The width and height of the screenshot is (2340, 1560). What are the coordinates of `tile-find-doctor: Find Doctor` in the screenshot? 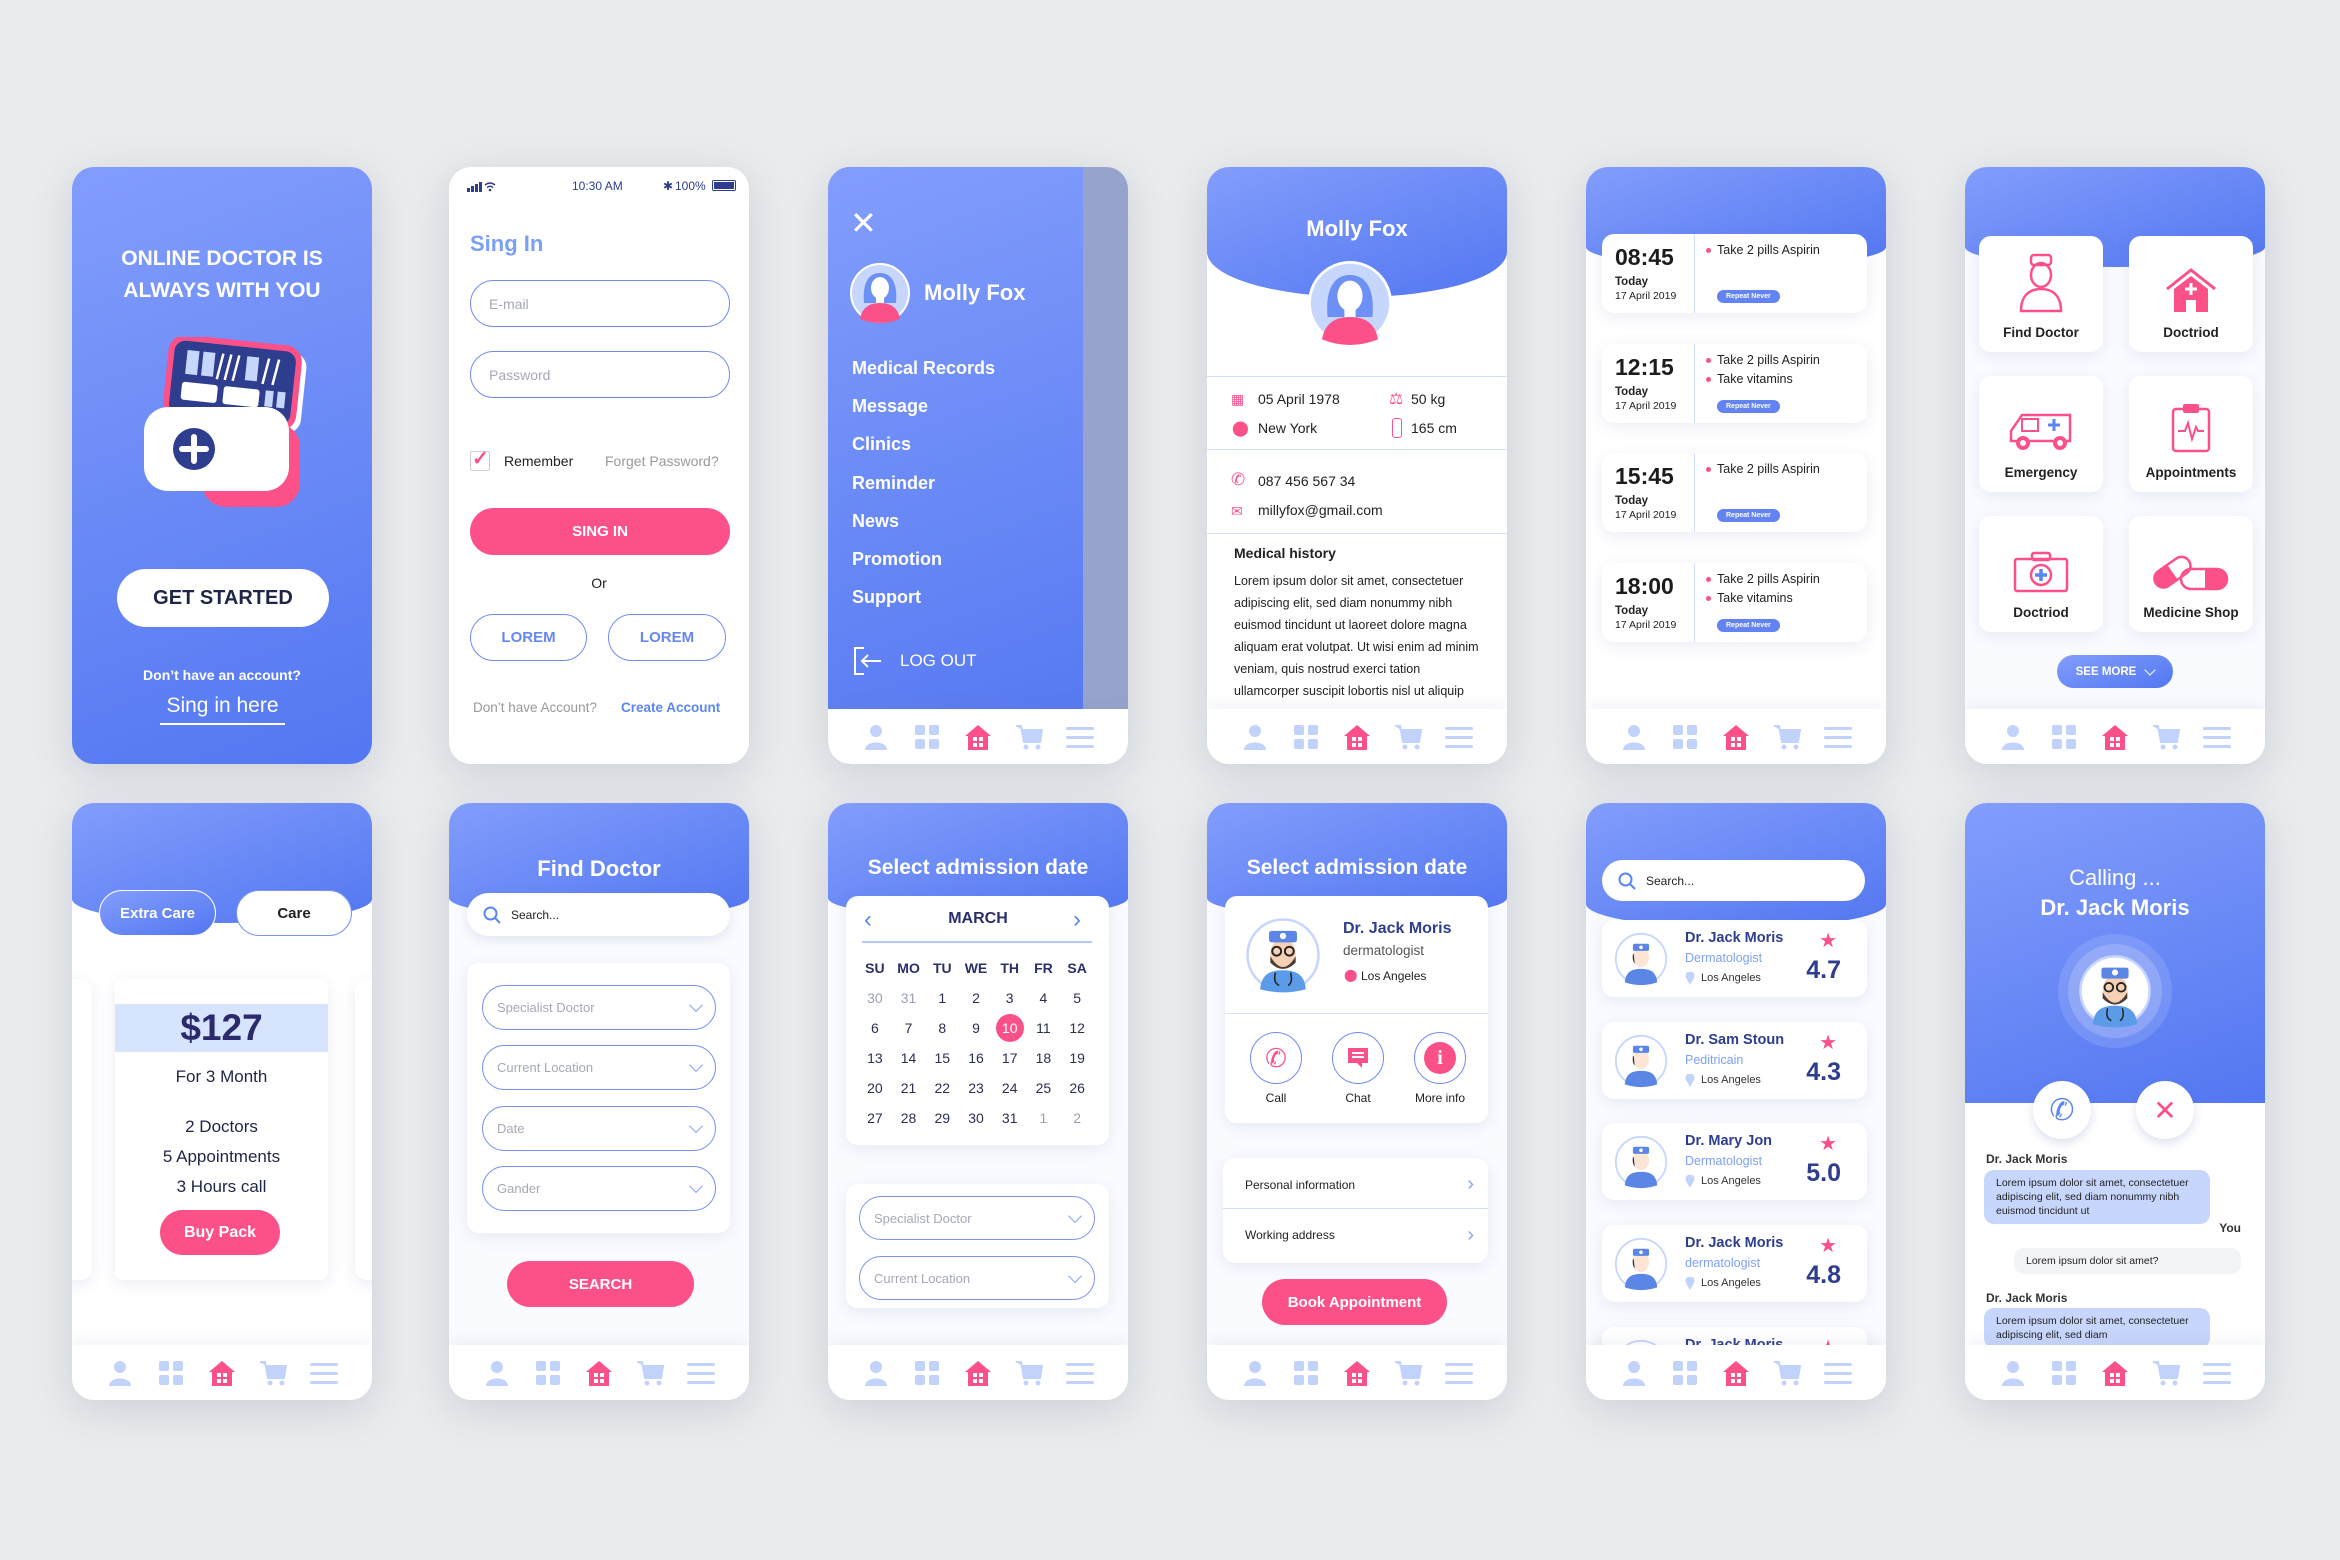 It's located at (2041, 294).